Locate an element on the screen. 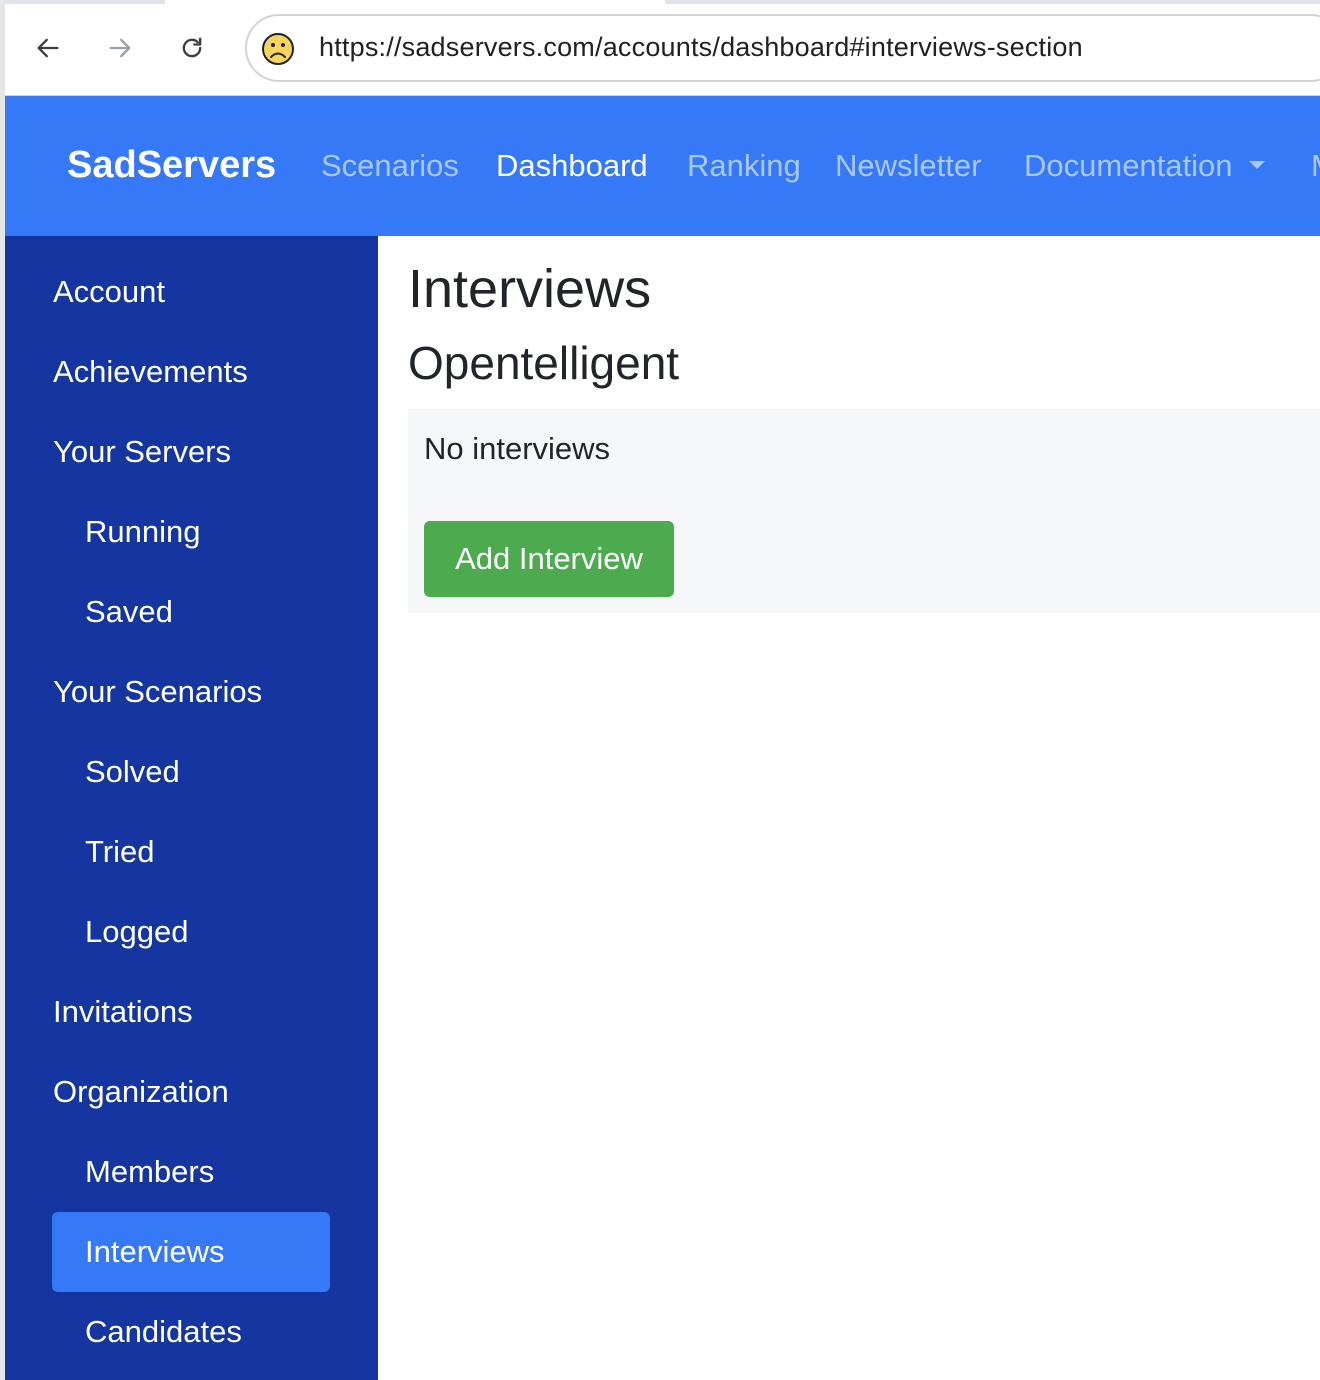 This screenshot has width=1320, height=1380. forward-button is located at coordinates (120, 48).